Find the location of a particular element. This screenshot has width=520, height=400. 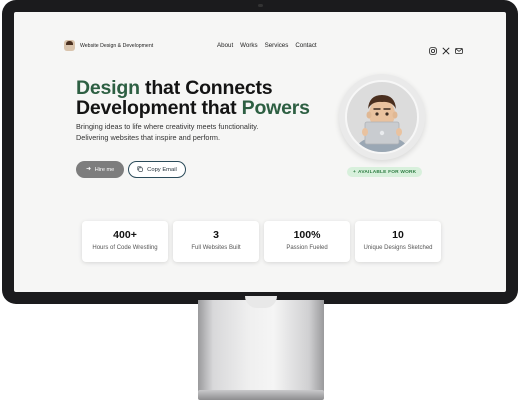

memoji-illustration is located at coordinates (382, 117).